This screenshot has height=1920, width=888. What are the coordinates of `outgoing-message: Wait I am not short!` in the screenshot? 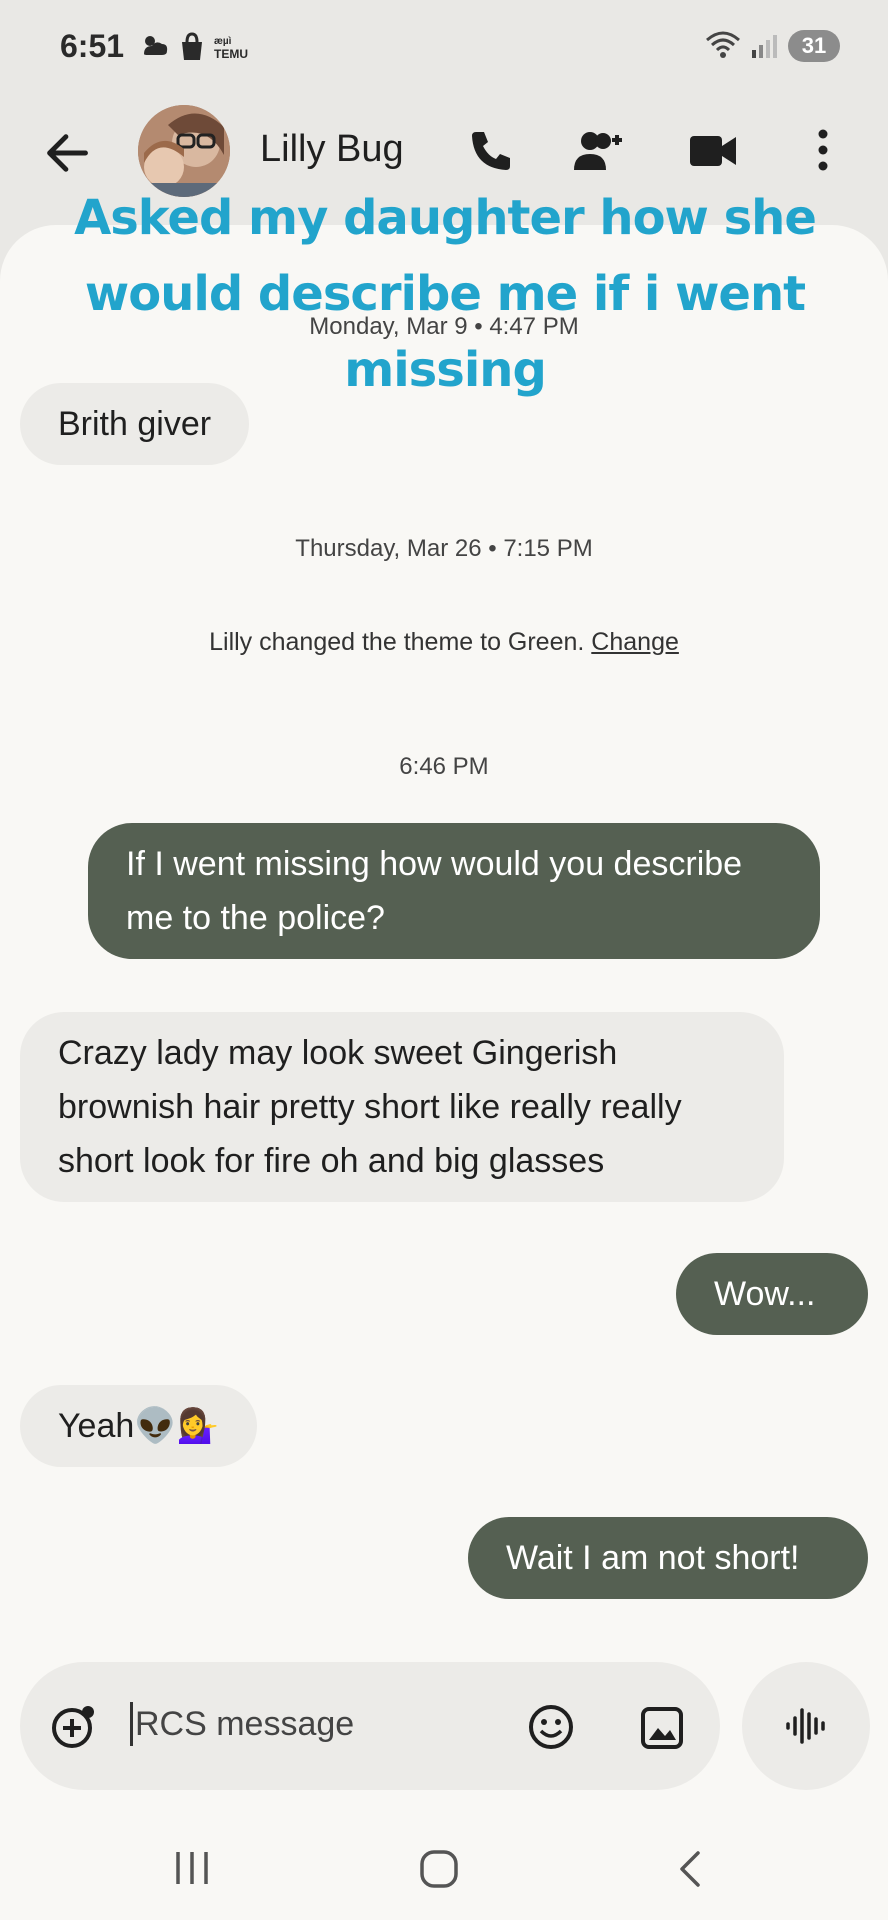 It's located at (668, 1558).